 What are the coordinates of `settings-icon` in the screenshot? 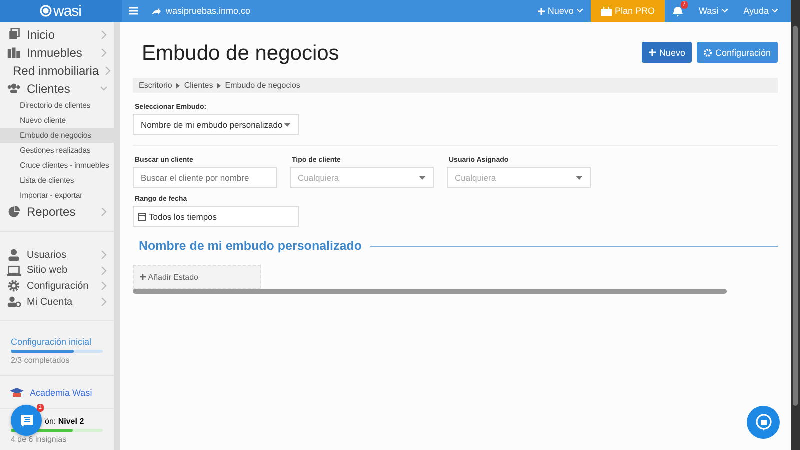 It's located at (14, 286).